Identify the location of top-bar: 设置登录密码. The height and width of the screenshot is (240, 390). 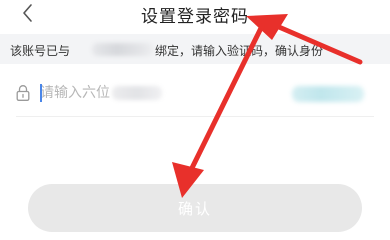
(195, 15).